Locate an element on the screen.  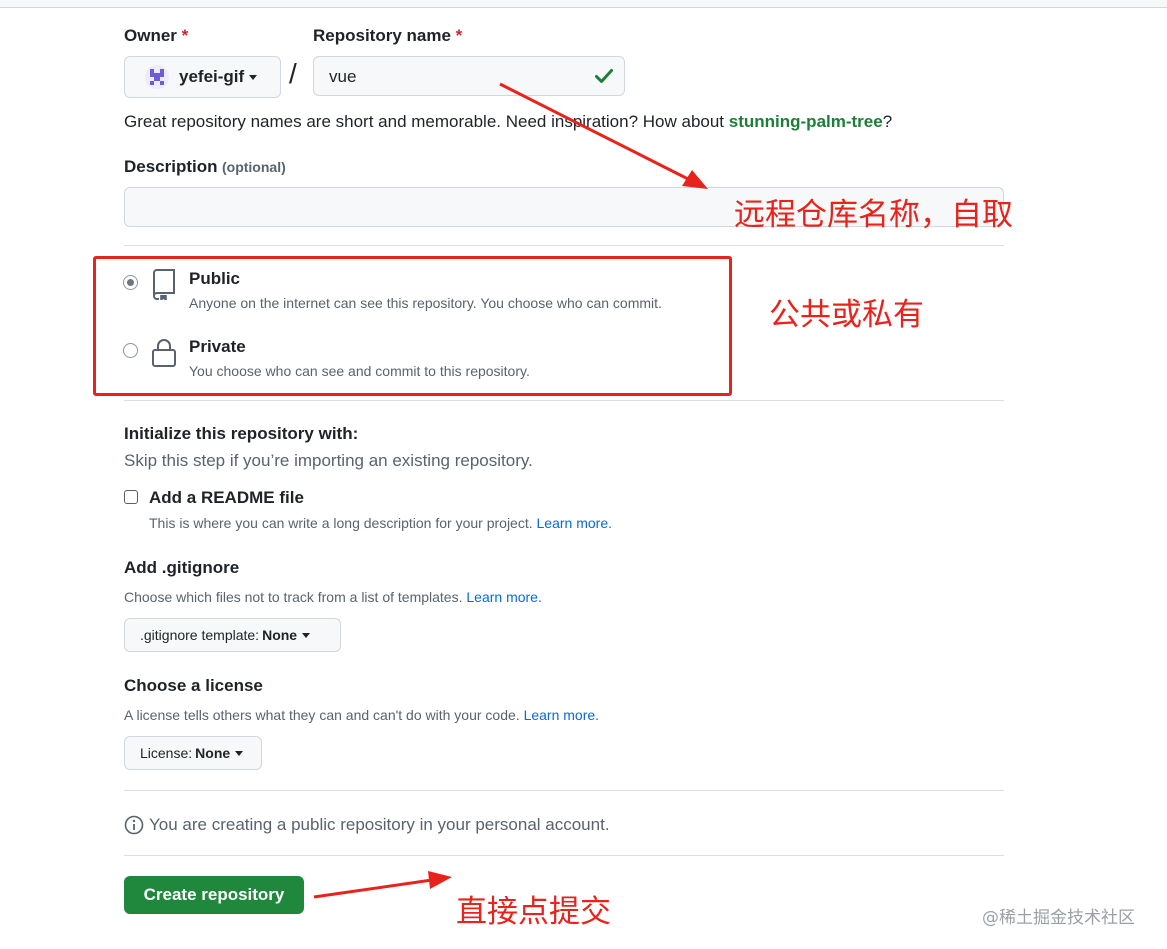
repo-name-label-text: Repository name is located at coordinates (382, 35).